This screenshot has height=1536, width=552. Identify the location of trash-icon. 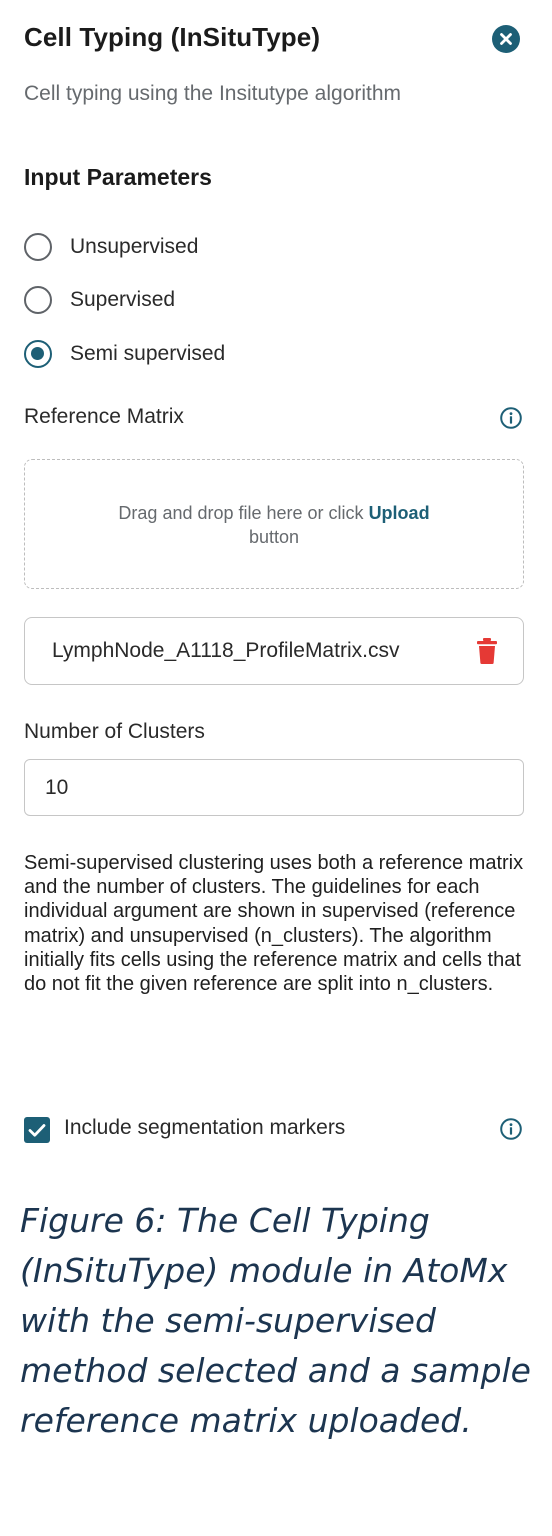
(487, 651).